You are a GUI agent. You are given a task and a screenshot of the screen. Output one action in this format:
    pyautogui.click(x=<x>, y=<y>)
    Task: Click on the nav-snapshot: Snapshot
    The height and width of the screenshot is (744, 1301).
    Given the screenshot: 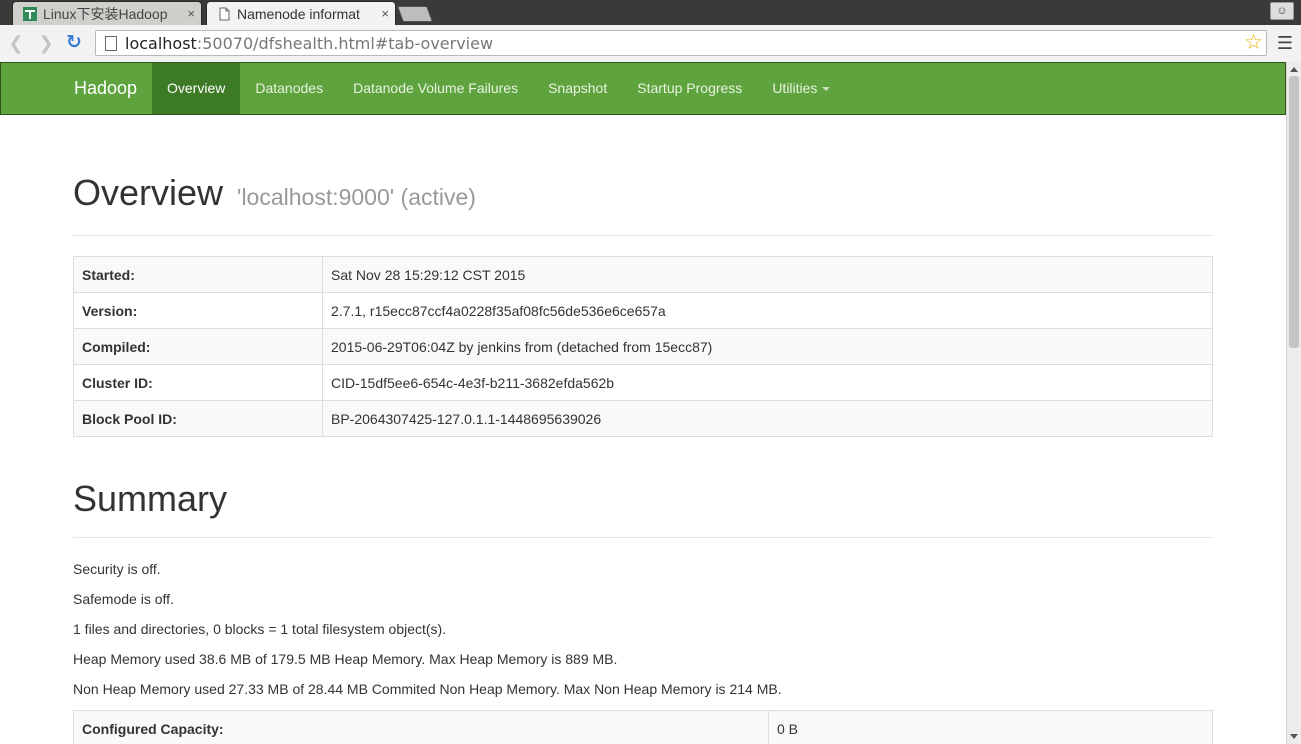 What is the action you would take?
    pyautogui.click(x=577, y=88)
    